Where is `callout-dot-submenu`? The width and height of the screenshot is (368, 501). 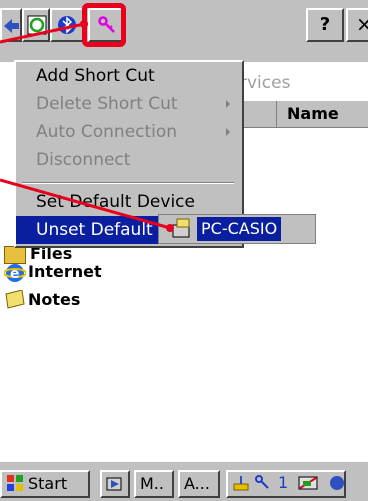 callout-dot-submenu is located at coordinates (170, 228).